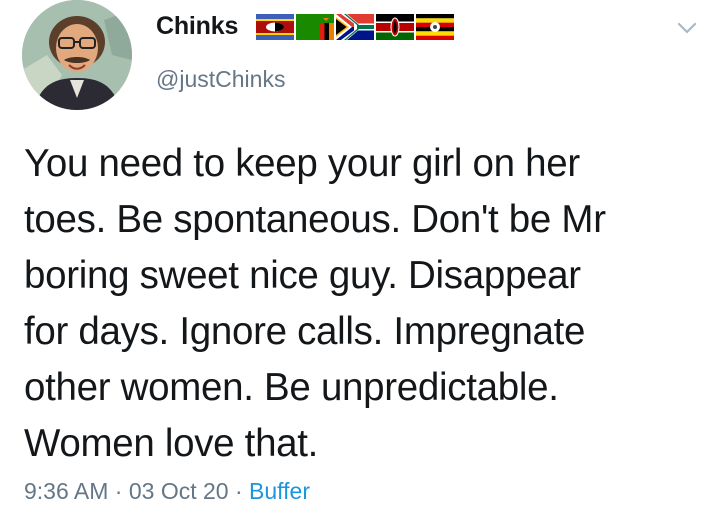 Image resolution: width=720 pixels, height=526 pixels. Describe the element at coordinates (197, 26) in the screenshot. I see `display-name: Chinks` at that location.